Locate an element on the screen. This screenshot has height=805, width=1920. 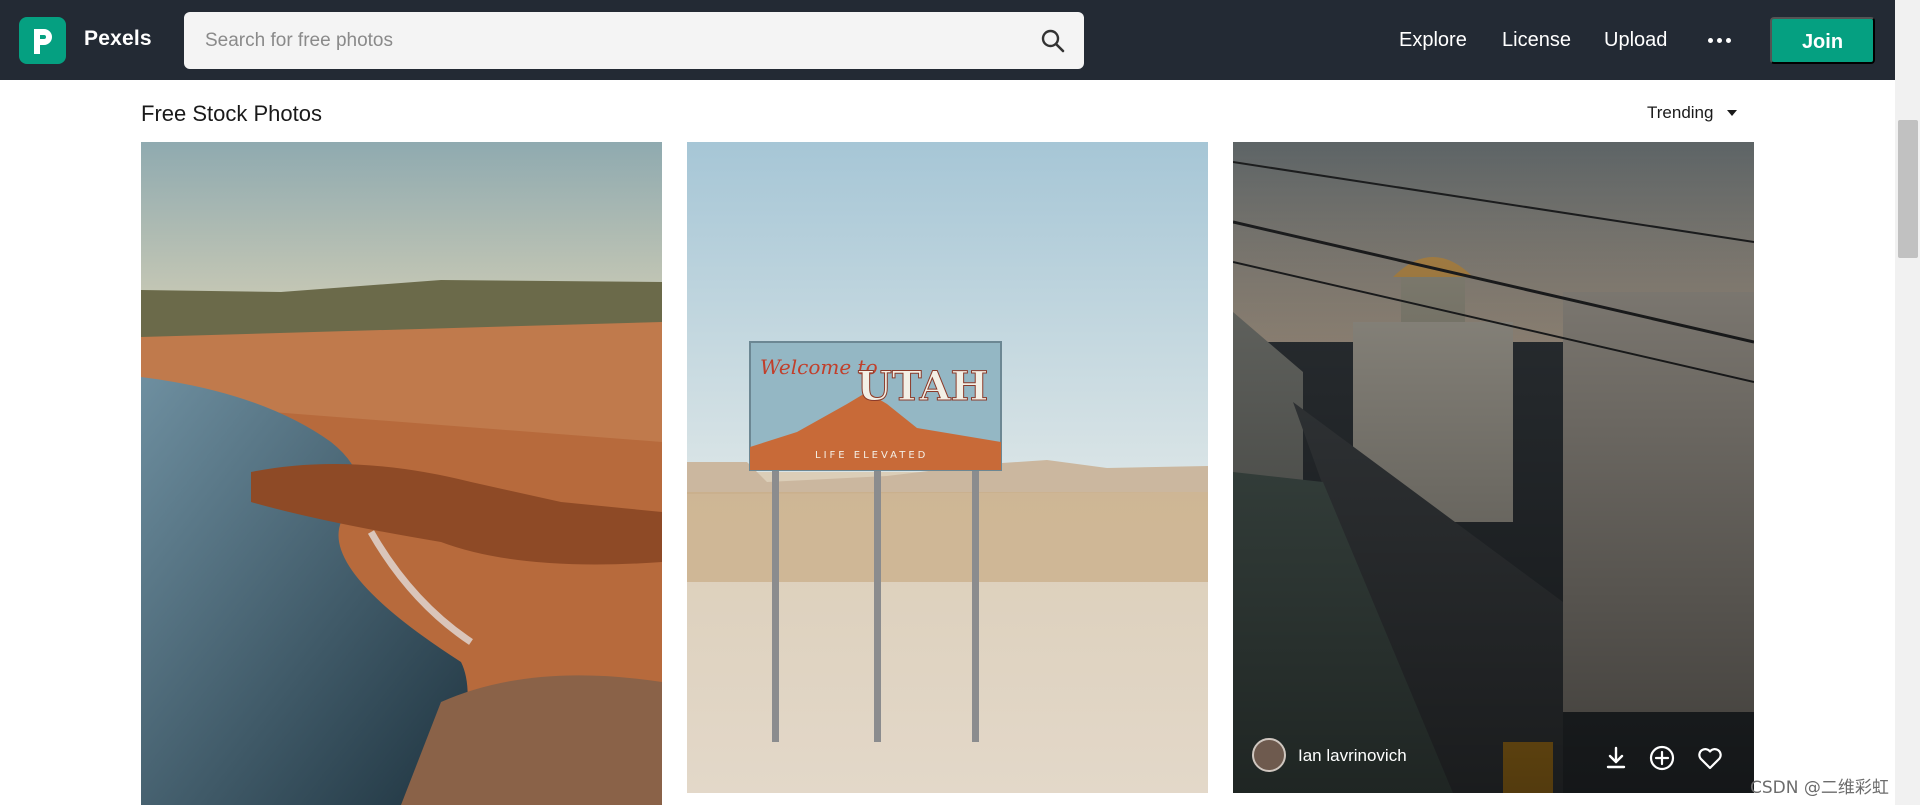
more-dots-icon is located at coordinates (1721, 40).